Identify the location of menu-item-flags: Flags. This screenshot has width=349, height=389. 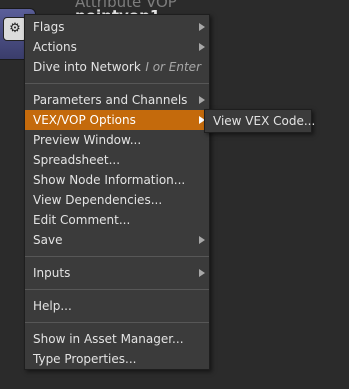
(117, 27).